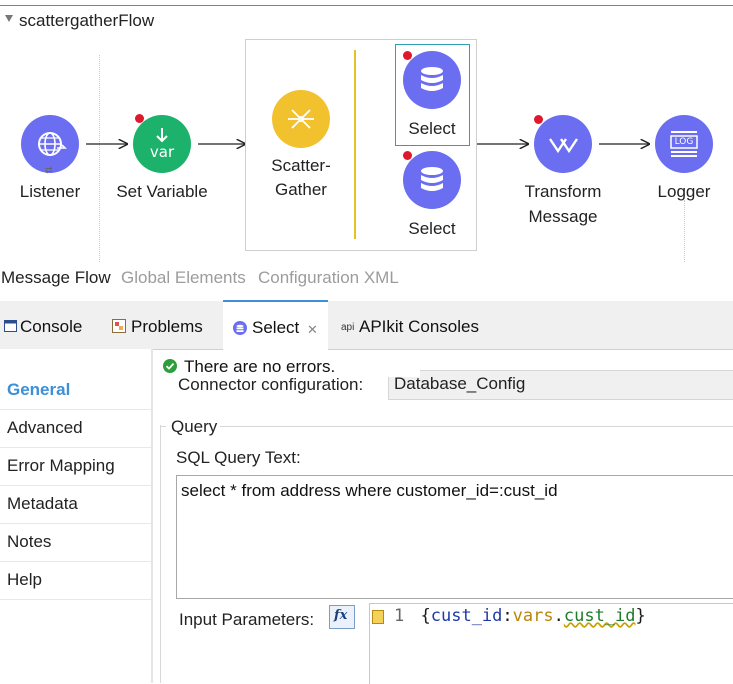 This screenshot has width=733, height=684. Describe the element at coordinates (183, 278) in the screenshot. I see `tab-global-elements: Global Elements` at that location.